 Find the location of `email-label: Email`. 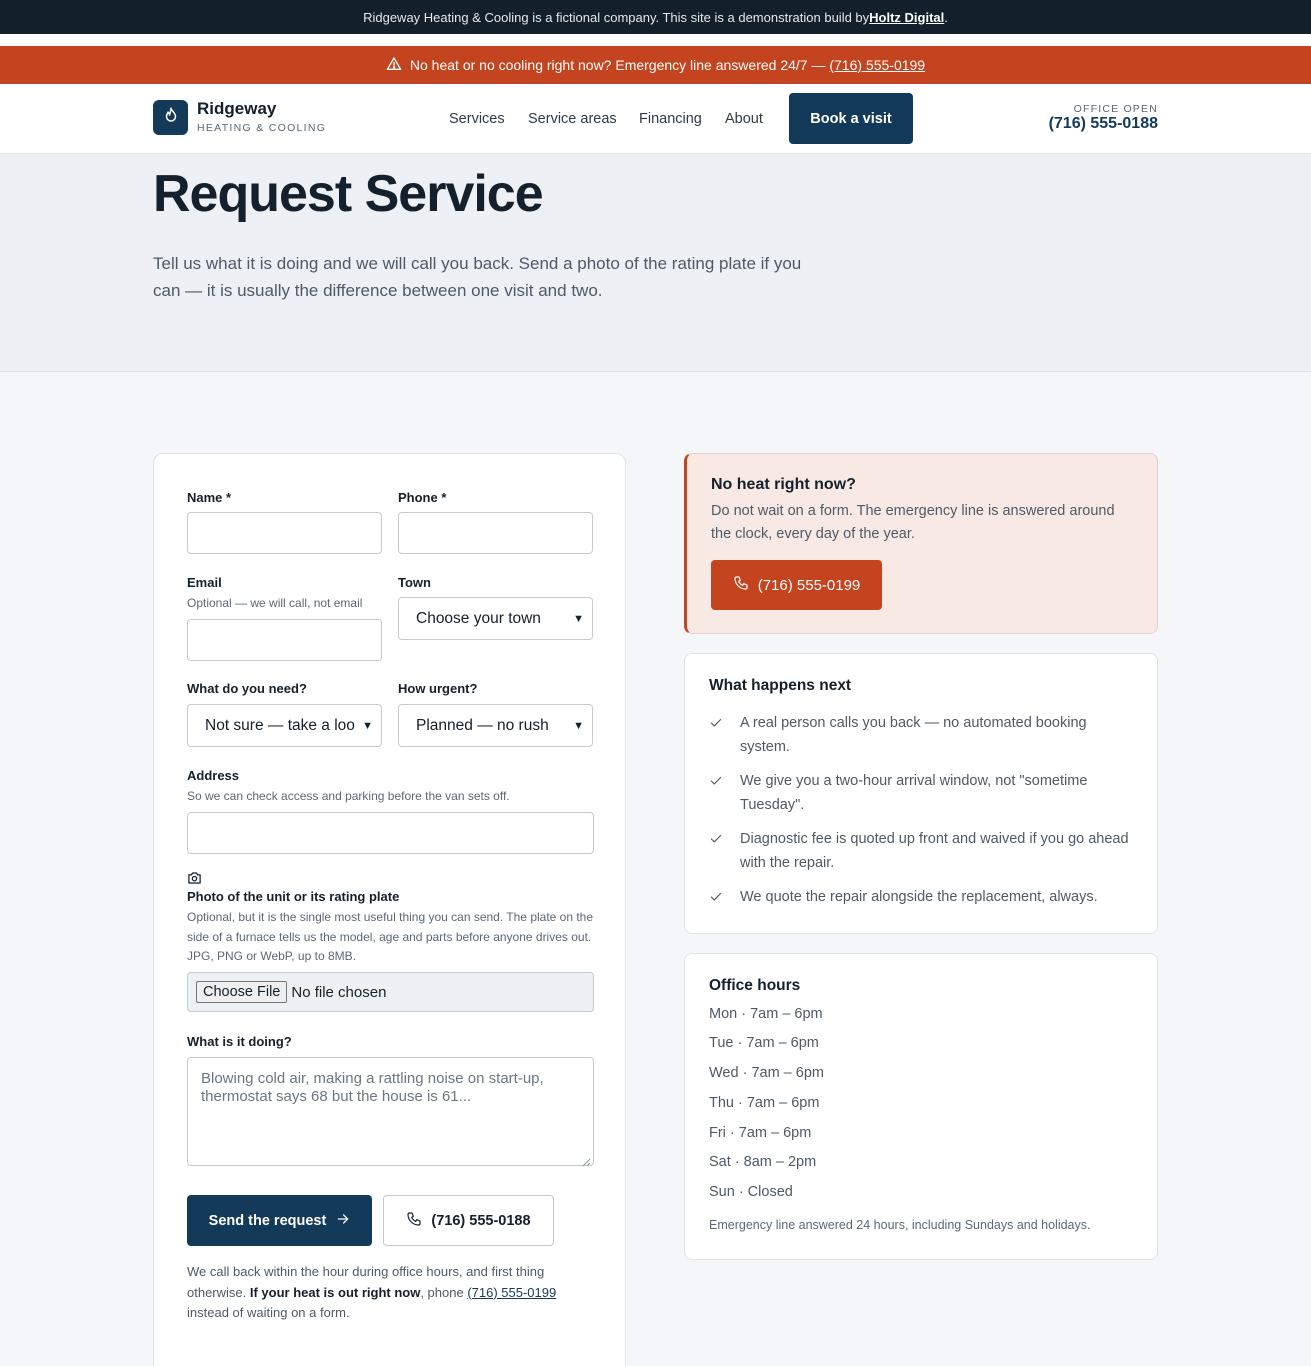

email-label: Email is located at coordinates (204, 582).